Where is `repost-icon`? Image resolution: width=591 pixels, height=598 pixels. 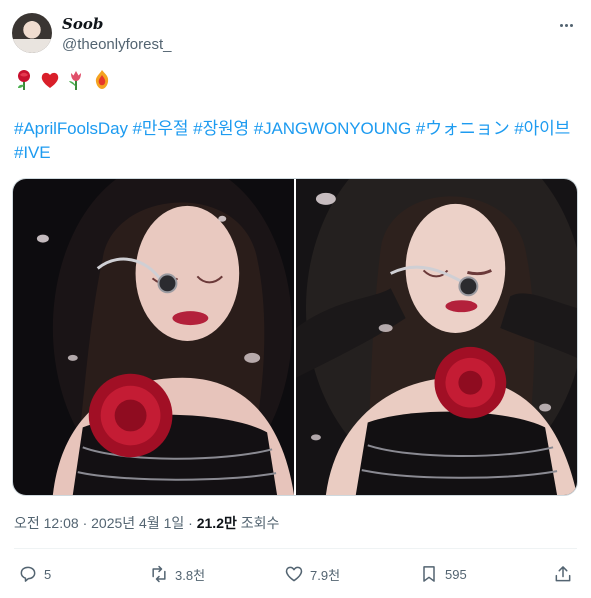
repost-icon is located at coordinates (159, 574).